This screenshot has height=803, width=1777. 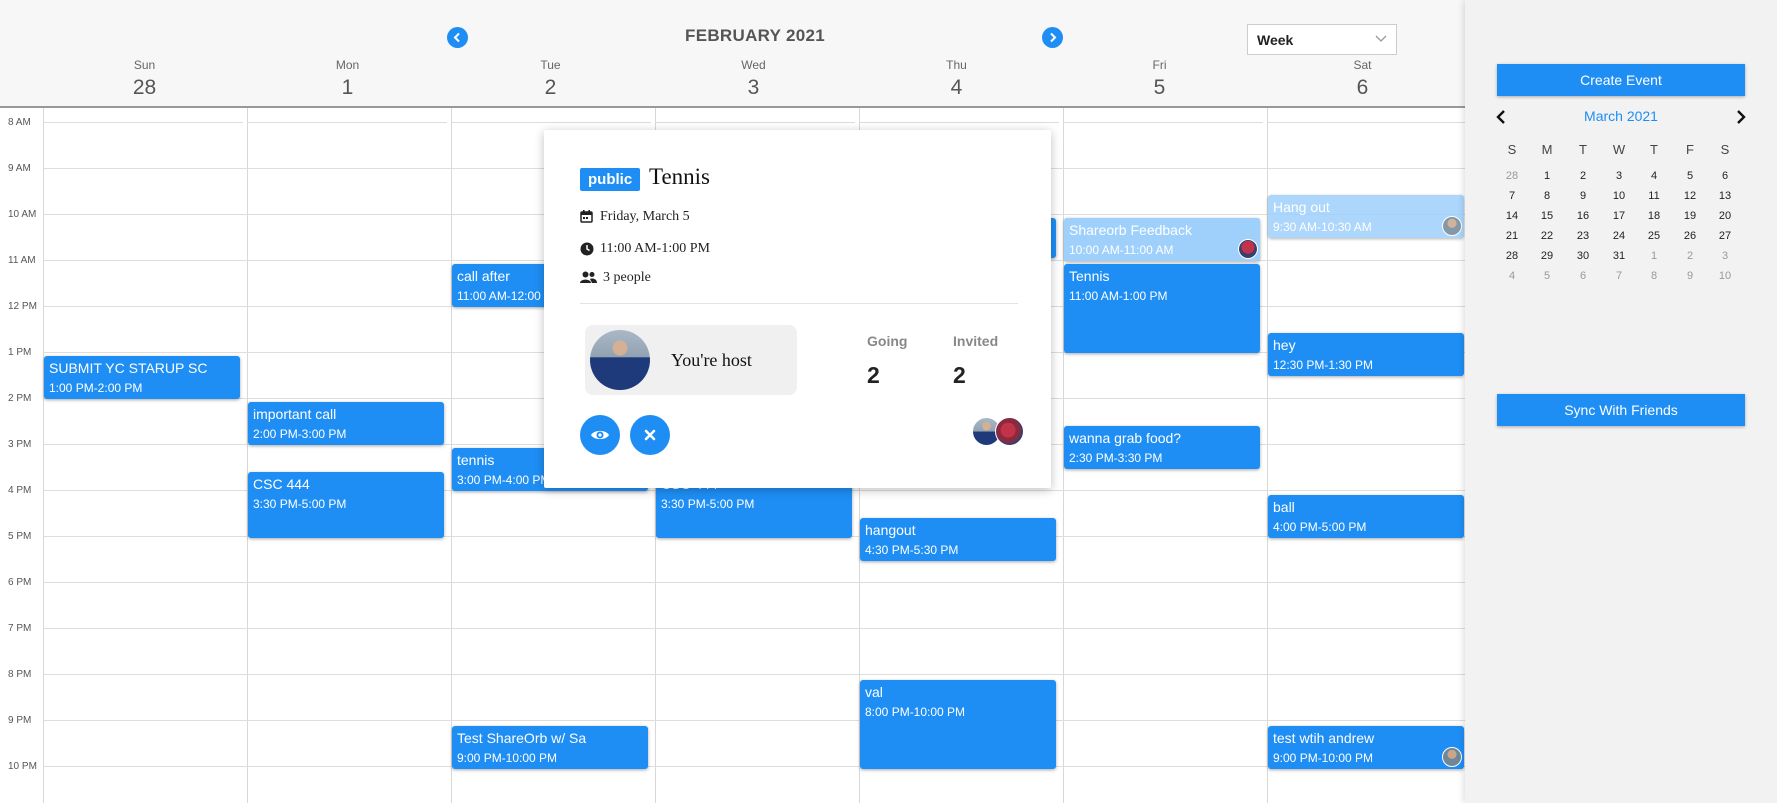 What do you see at coordinates (1654, 236) in the screenshot?
I see `mini-day: 25` at bounding box center [1654, 236].